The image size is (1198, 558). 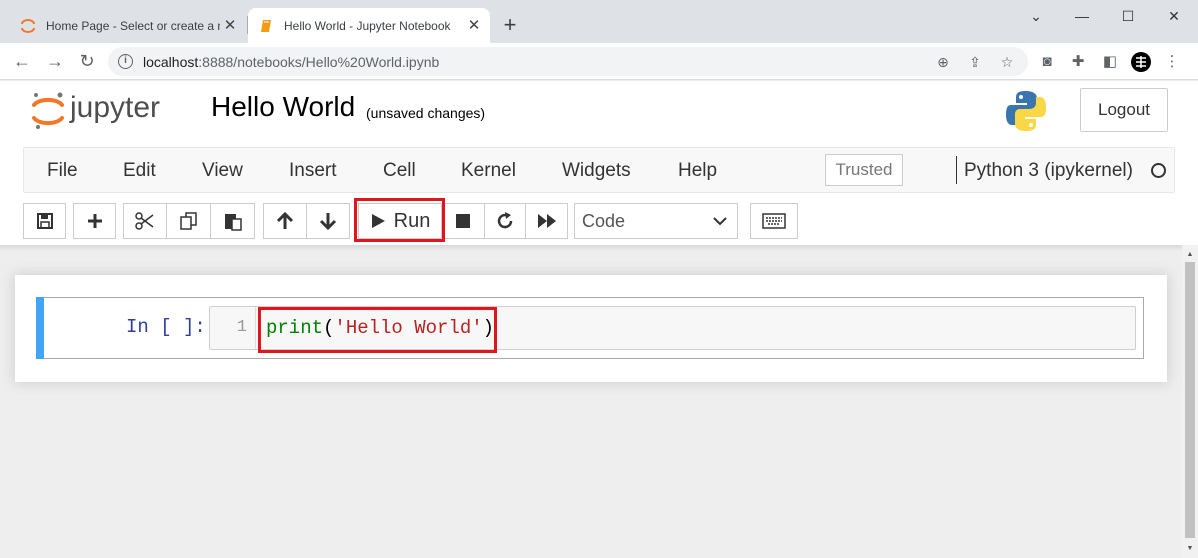 I want to click on code-line: print('Hello World'), so click(x=380, y=328).